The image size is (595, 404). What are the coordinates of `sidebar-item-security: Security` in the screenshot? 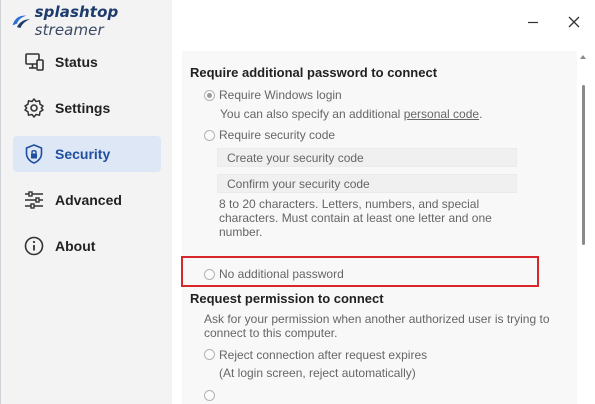 It's located at (87, 154).